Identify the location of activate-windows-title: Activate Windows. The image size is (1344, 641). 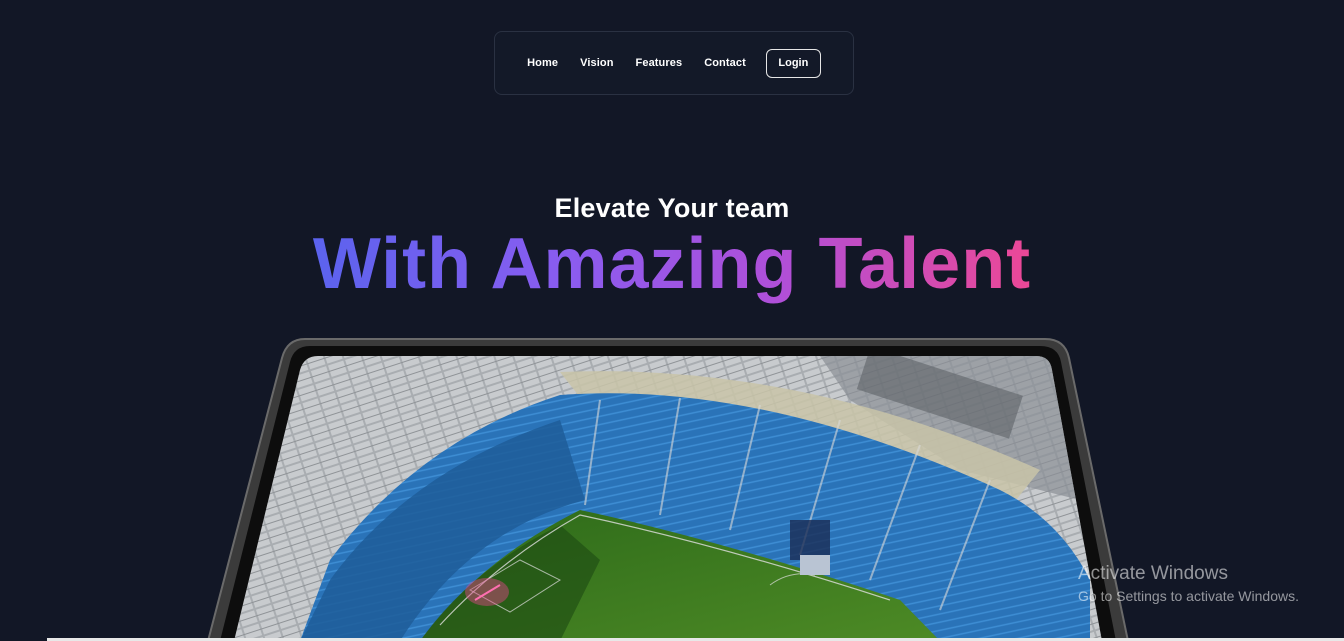
(1153, 573).